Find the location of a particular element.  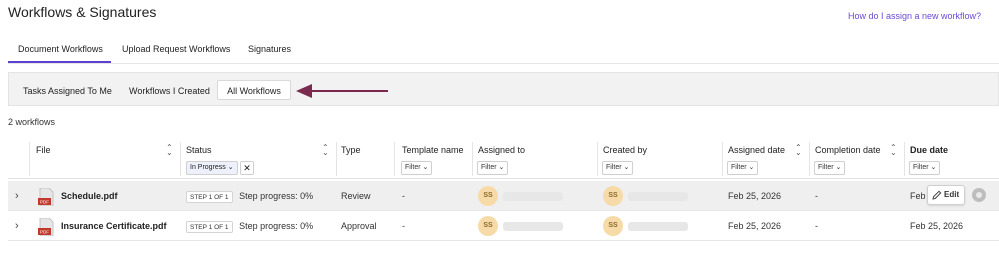

completion-date-filter: Filter ⌄ is located at coordinates (830, 168).